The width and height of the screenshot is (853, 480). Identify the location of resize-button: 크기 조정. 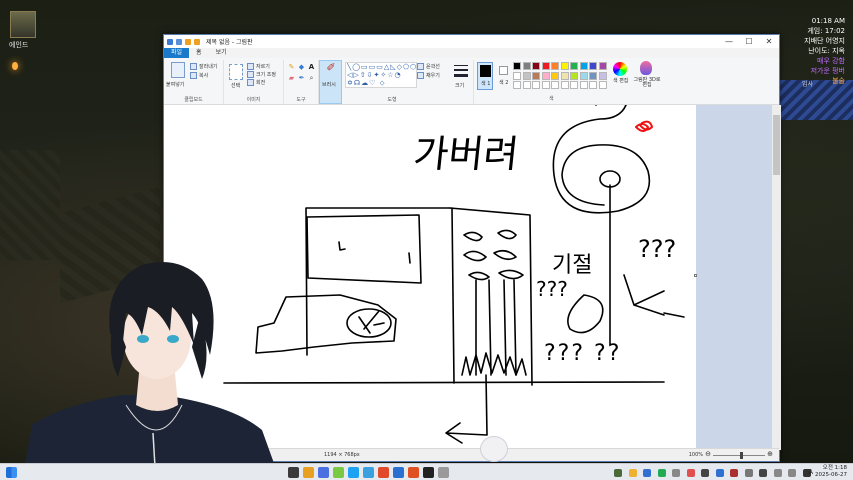
(261, 74).